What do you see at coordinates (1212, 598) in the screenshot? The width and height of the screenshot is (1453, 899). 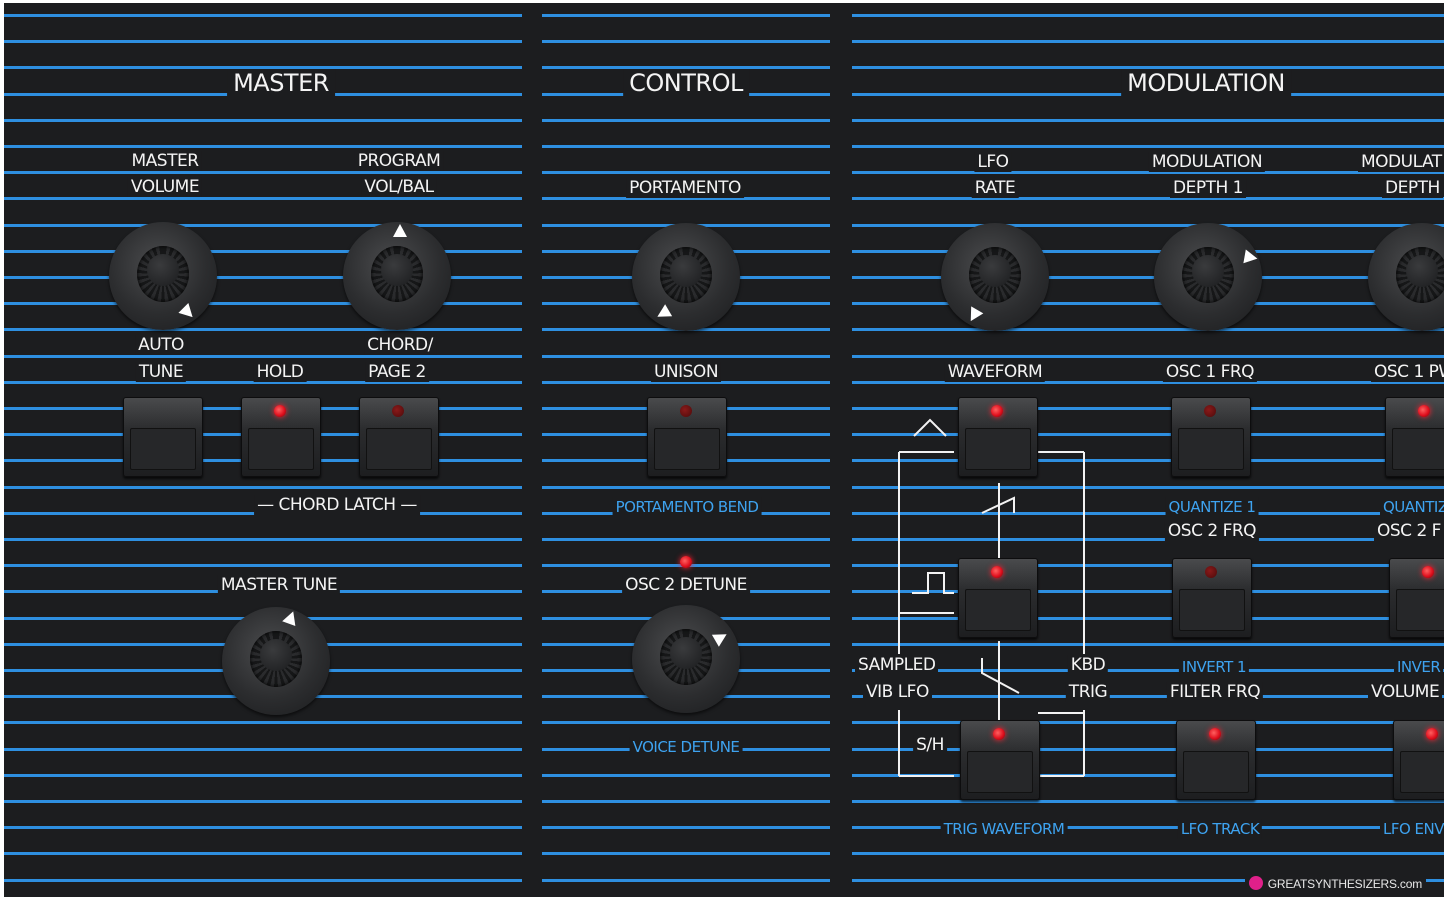 I see `osc2-frq-button` at bounding box center [1212, 598].